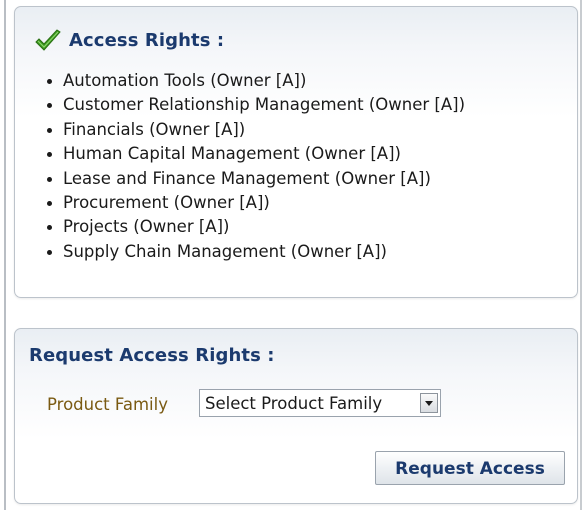  Describe the element at coordinates (147, 40) in the screenshot. I see `access-rights-title: Access Rights :` at that location.